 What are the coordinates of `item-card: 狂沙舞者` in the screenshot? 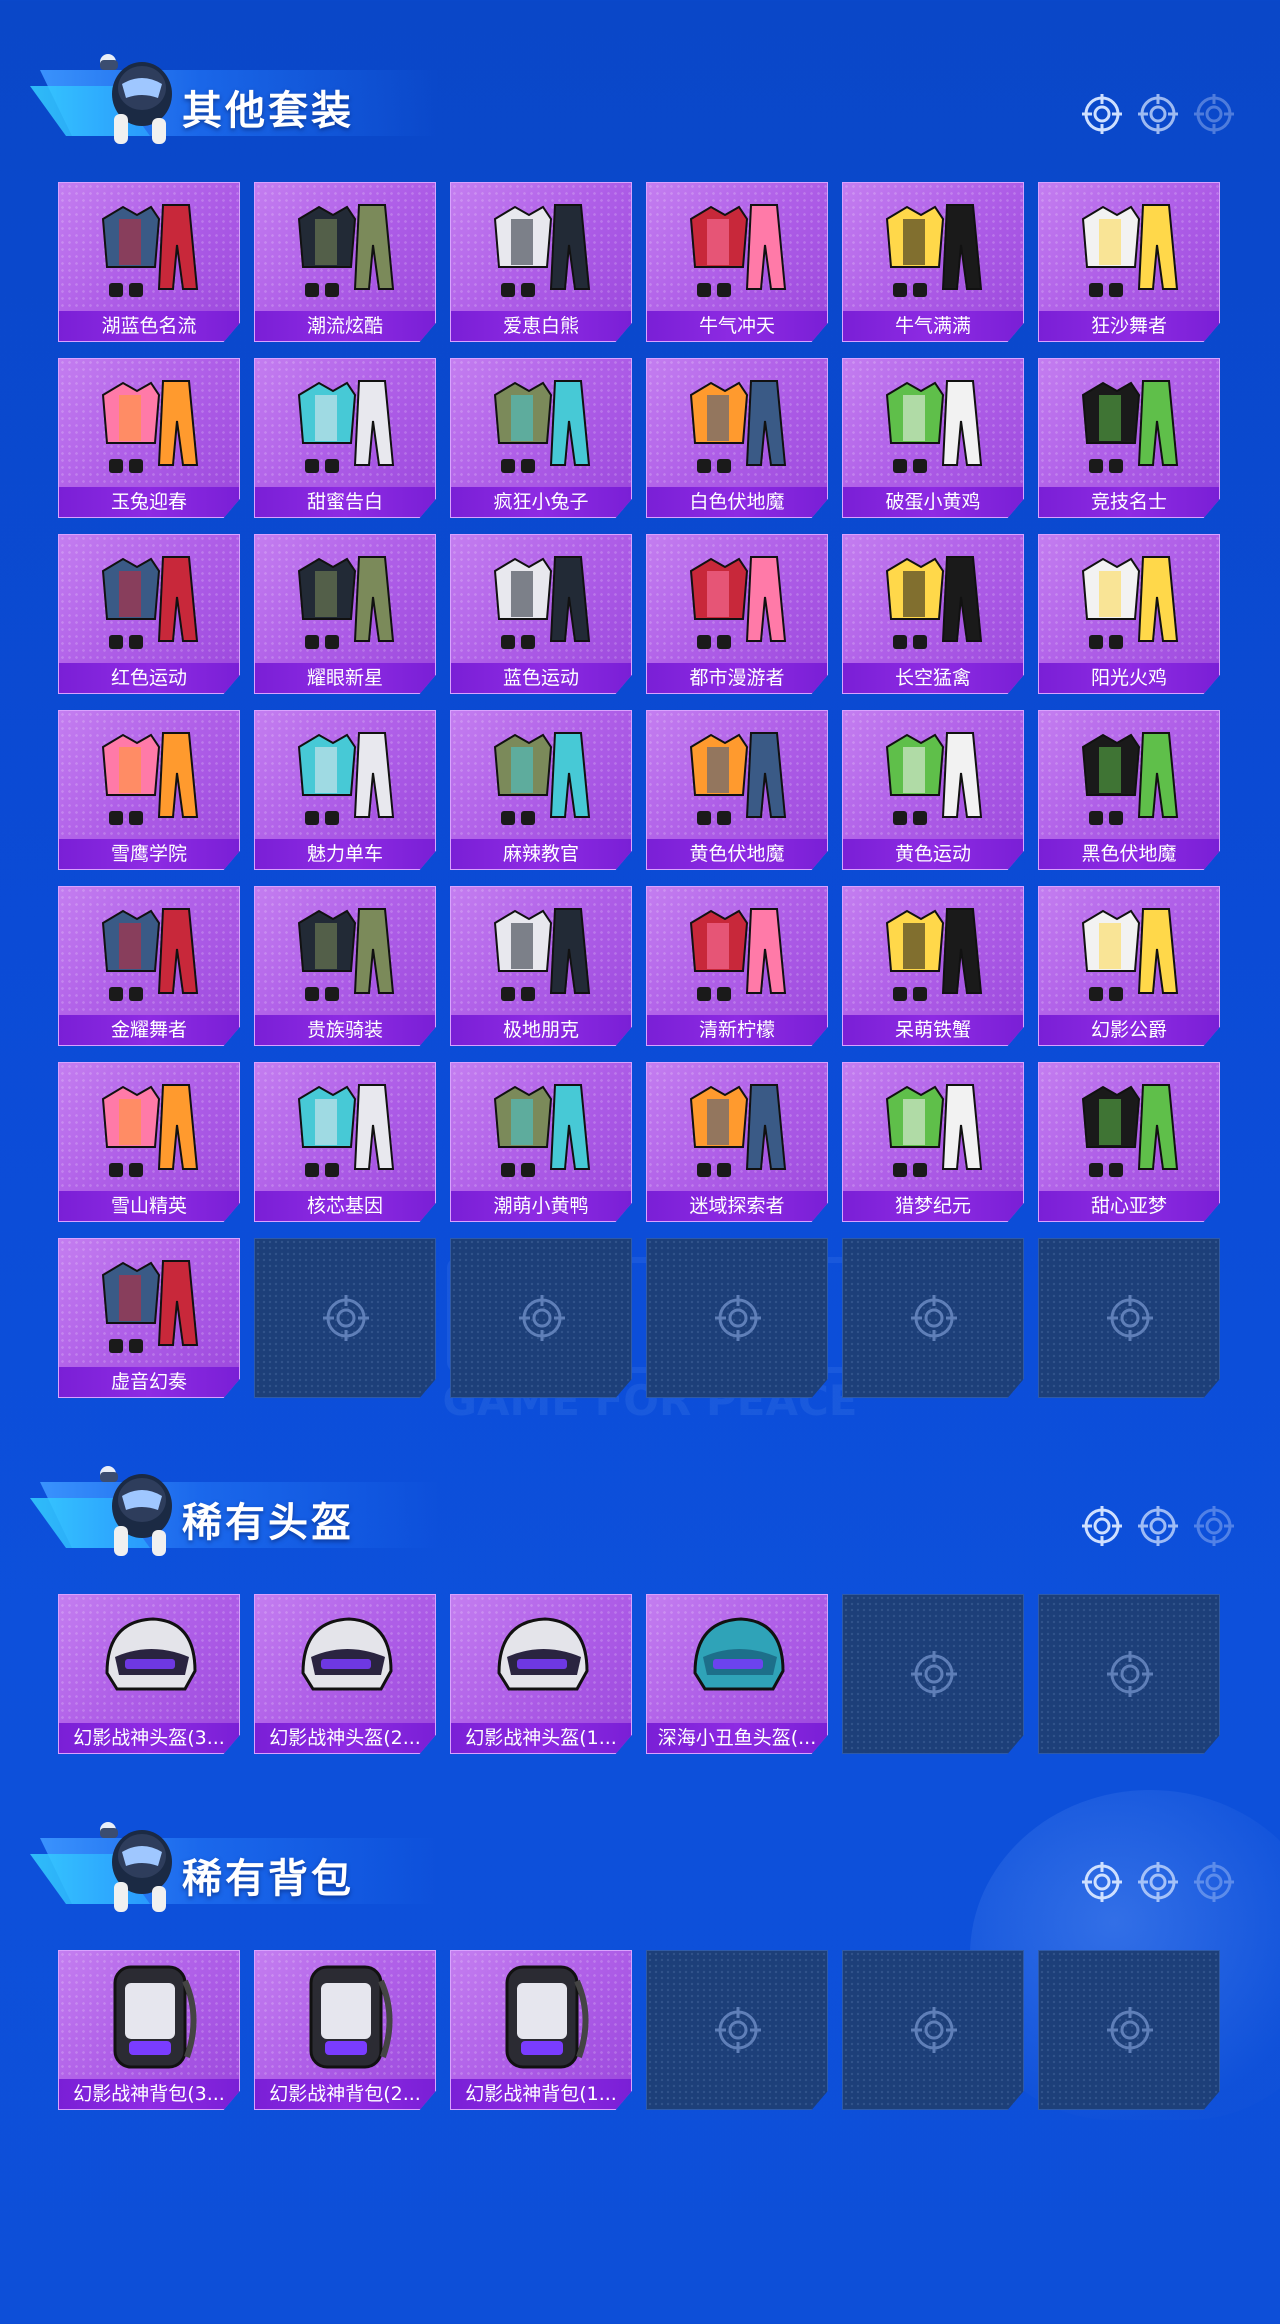 It's located at (1129, 262).